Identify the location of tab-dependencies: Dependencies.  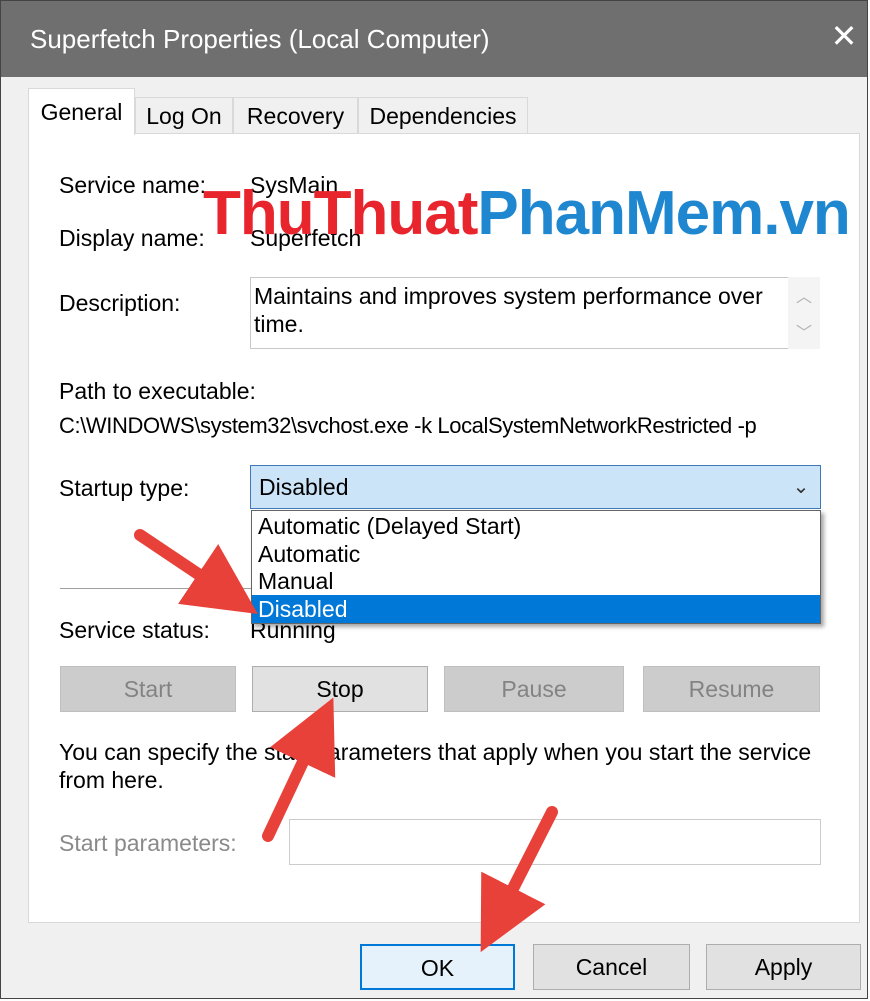
(443, 115).